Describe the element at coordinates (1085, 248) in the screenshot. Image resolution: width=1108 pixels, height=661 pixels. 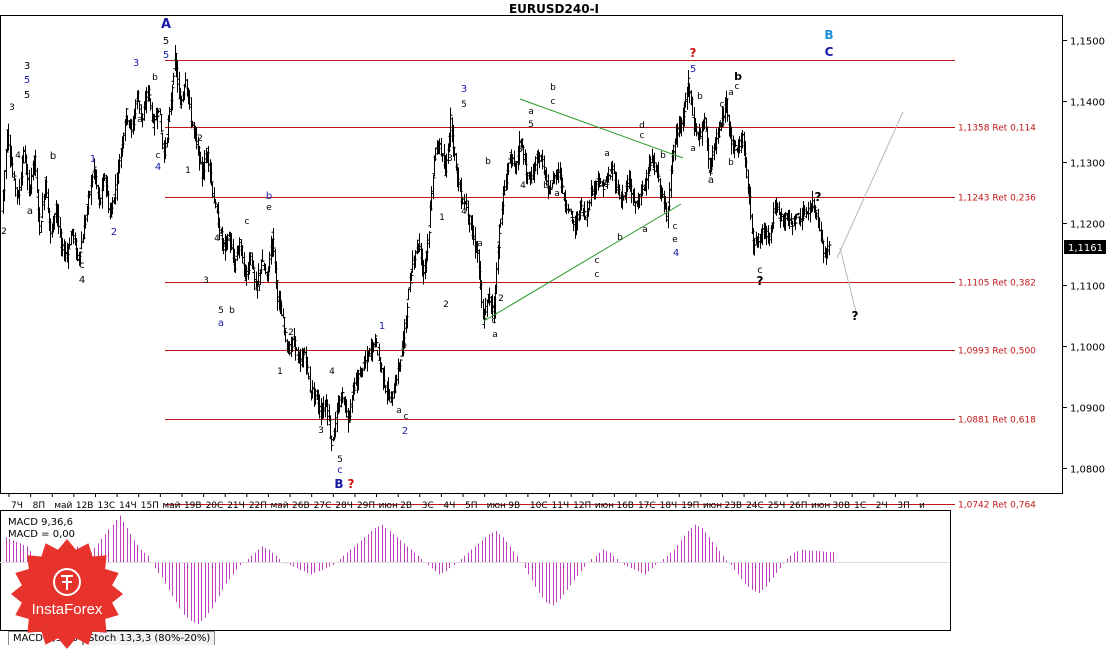
I see `current-price-label: 1,1161` at that location.